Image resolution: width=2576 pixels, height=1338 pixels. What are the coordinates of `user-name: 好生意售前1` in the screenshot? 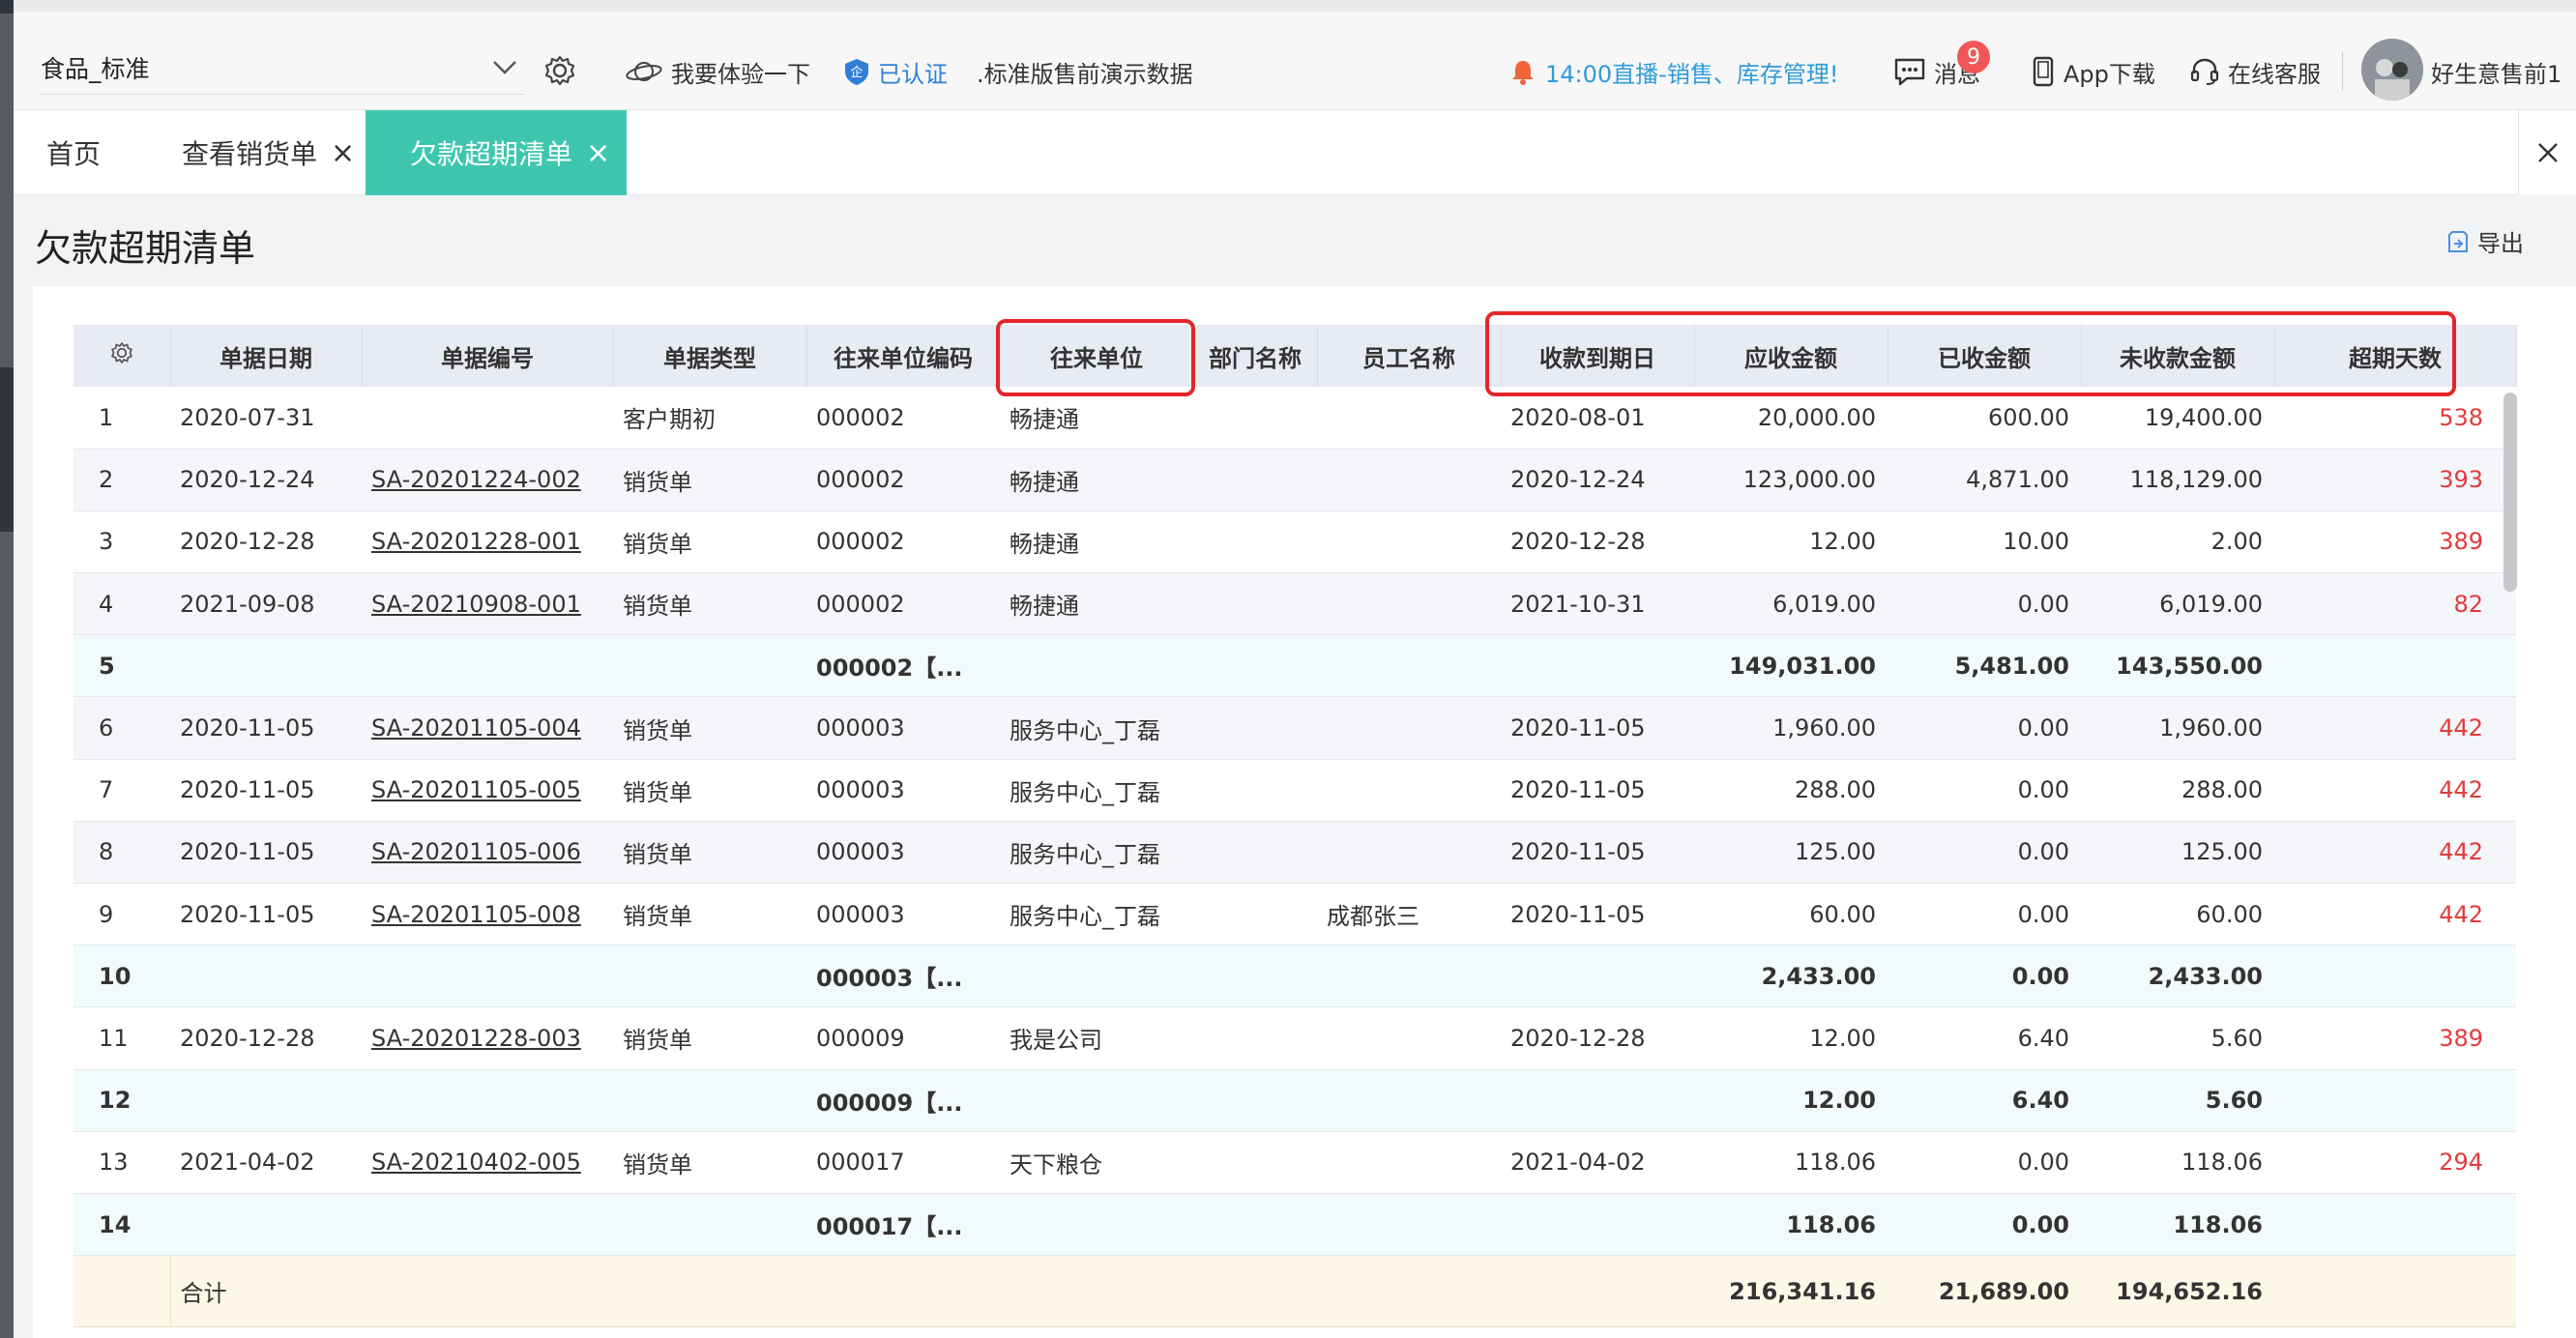 It's located at (2496, 71).